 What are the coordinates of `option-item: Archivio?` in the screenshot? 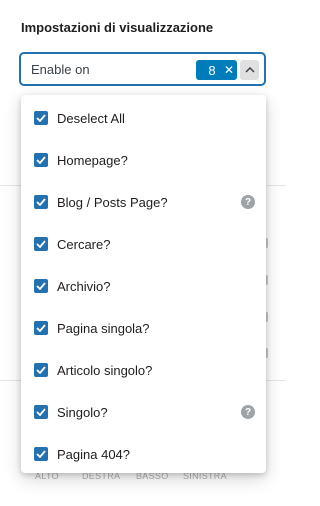 It's located at (143, 286).